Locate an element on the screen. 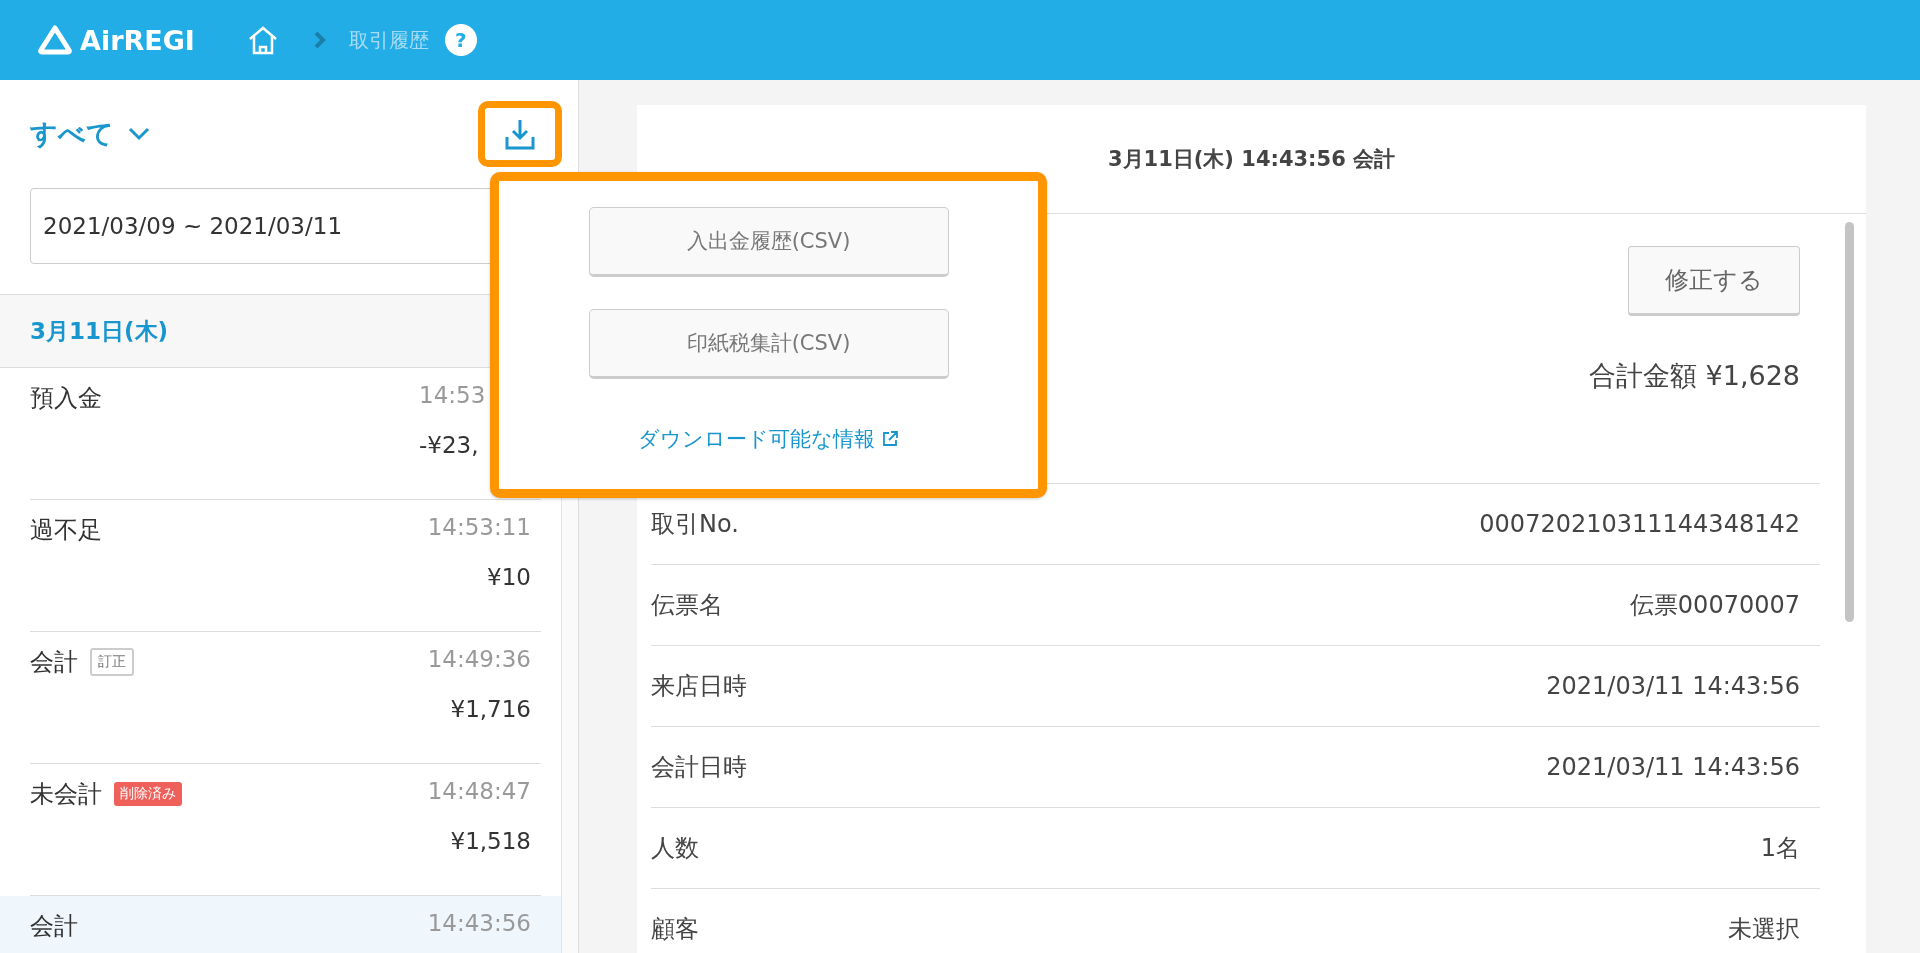  transaction-time: 14:53 is located at coordinates (452, 396).